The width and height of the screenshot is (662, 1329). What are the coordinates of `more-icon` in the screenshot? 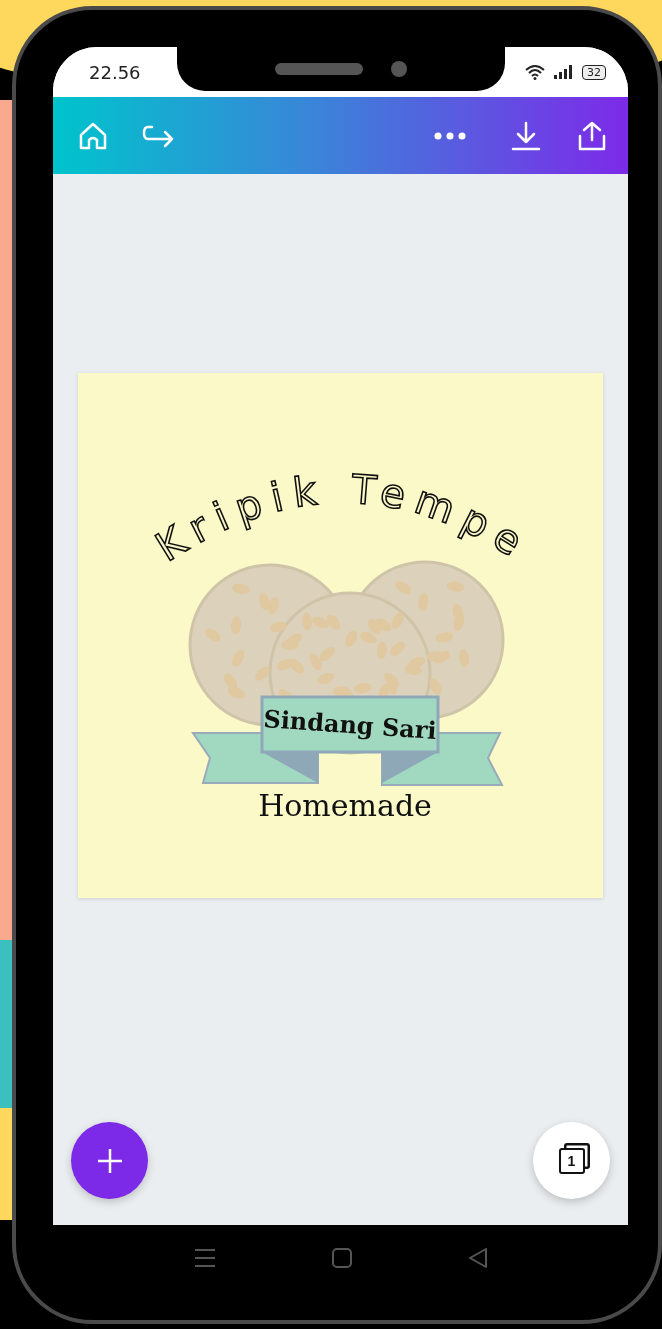 It's located at (450, 135).